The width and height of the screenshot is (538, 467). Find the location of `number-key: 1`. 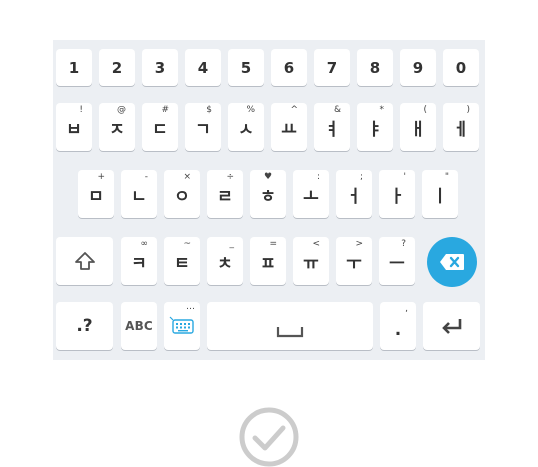

number-key: 1 is located at coordinates (74, 67).